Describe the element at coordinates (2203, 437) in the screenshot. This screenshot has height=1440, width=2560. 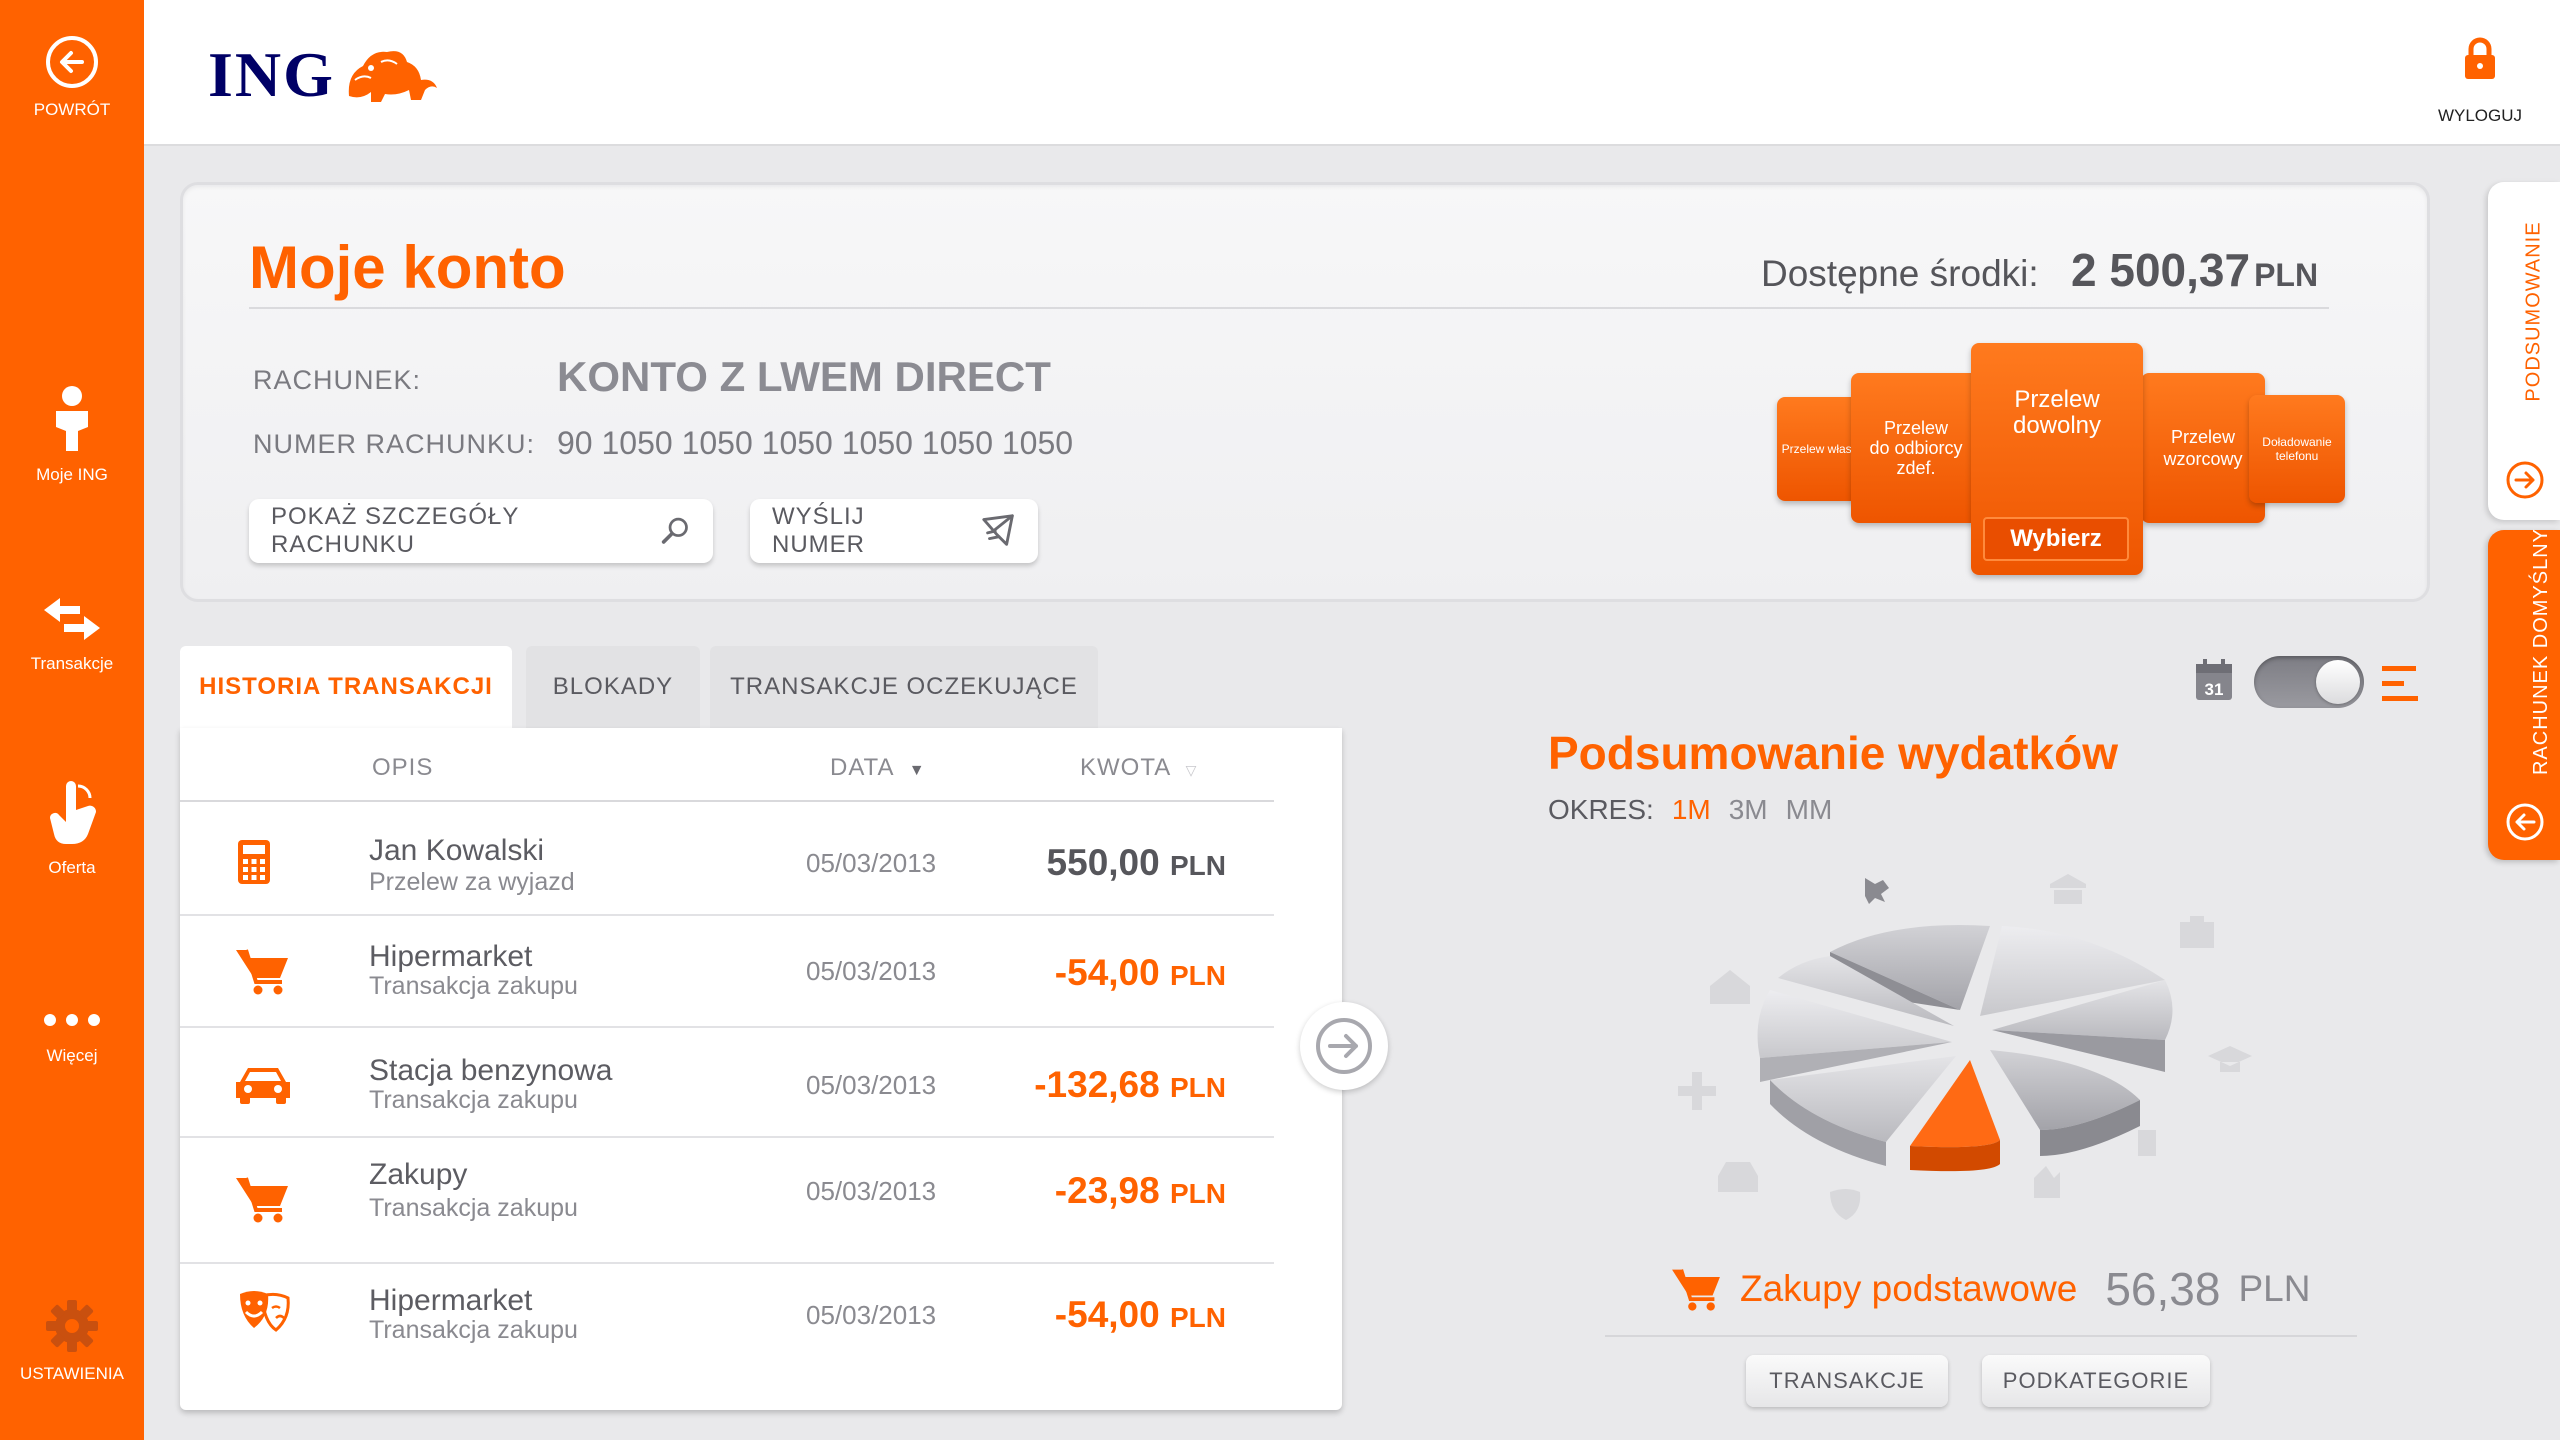
I see `transfer-template-line1: Przelew` at that location.